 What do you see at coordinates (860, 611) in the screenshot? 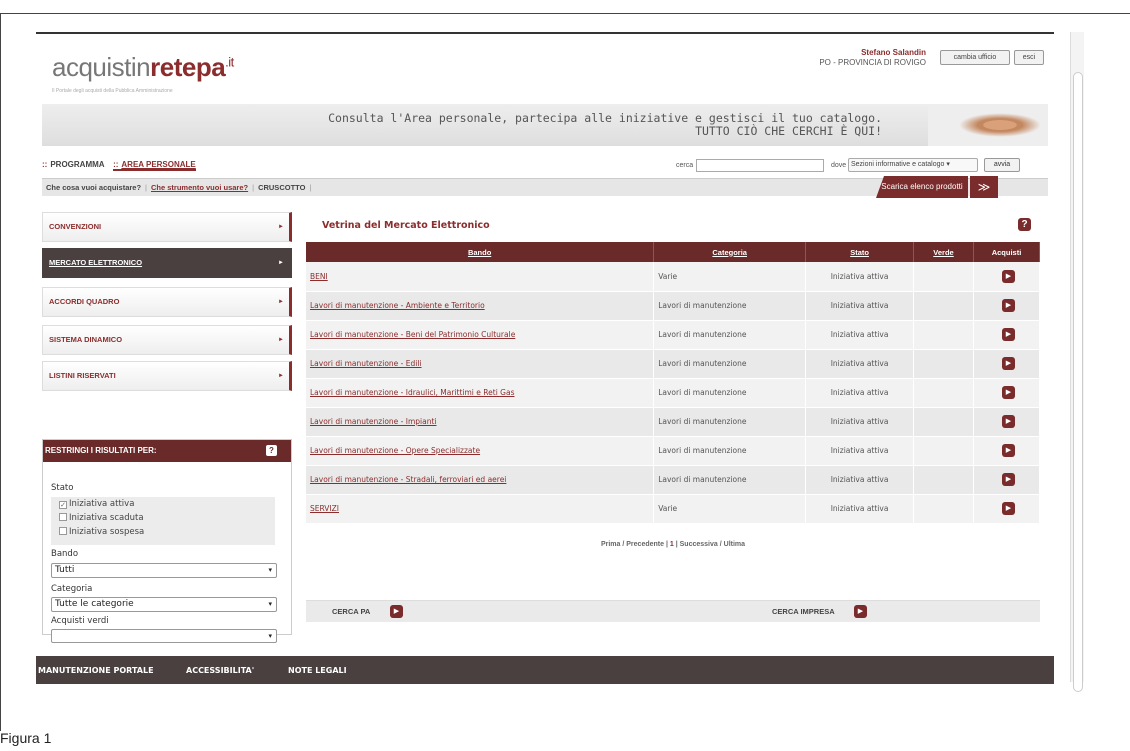
I see `cerca-impresa-button: ▶` at bounding box center [860, 611].